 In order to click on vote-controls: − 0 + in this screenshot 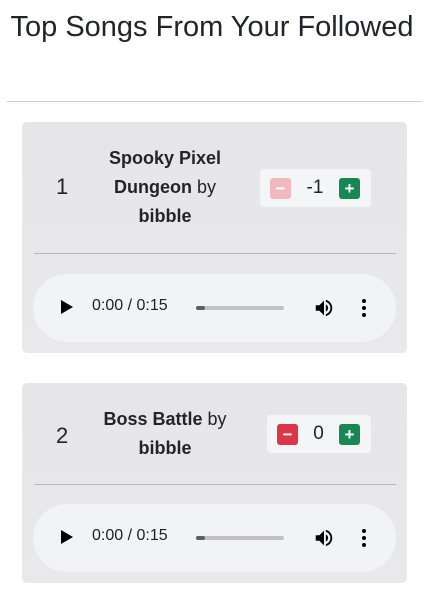, I will do `click(319, 434)`.